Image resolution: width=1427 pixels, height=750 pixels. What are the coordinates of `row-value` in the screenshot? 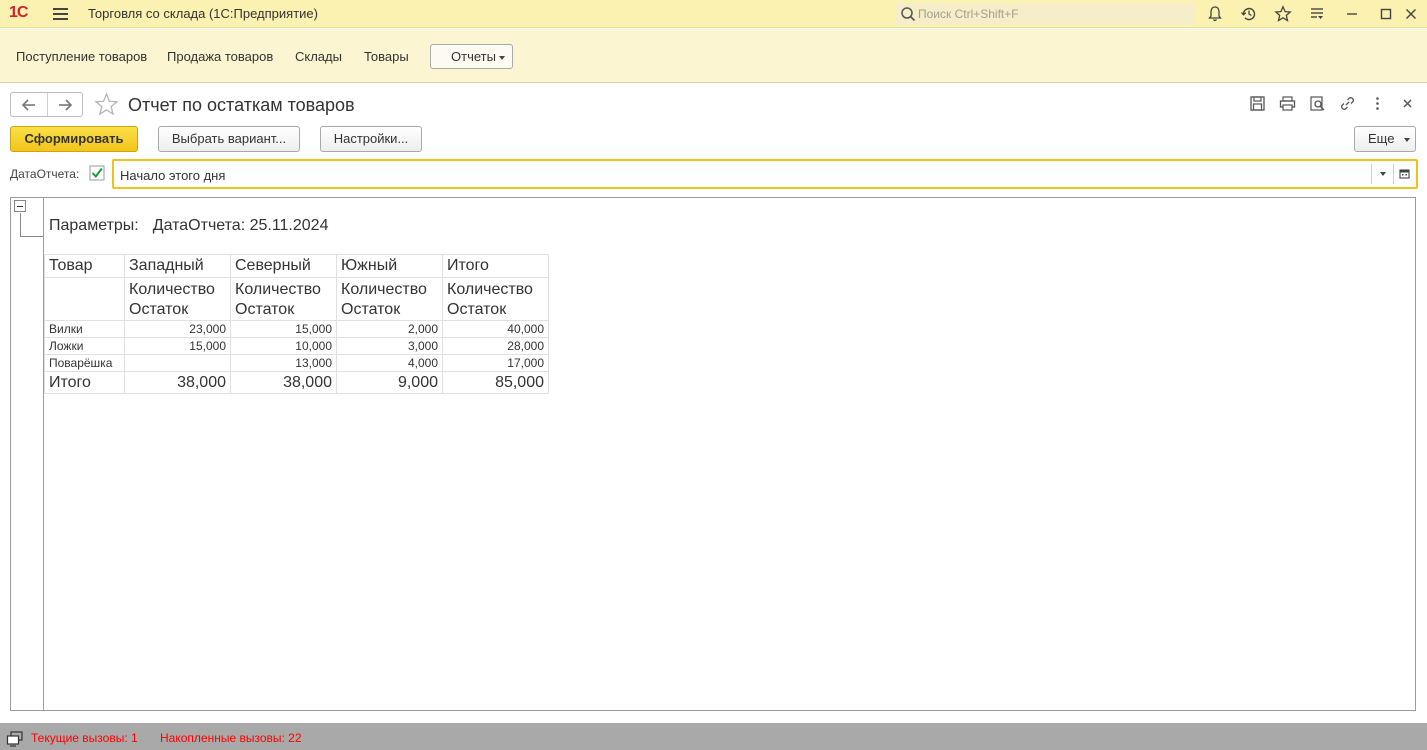 It's located at (177, 363).